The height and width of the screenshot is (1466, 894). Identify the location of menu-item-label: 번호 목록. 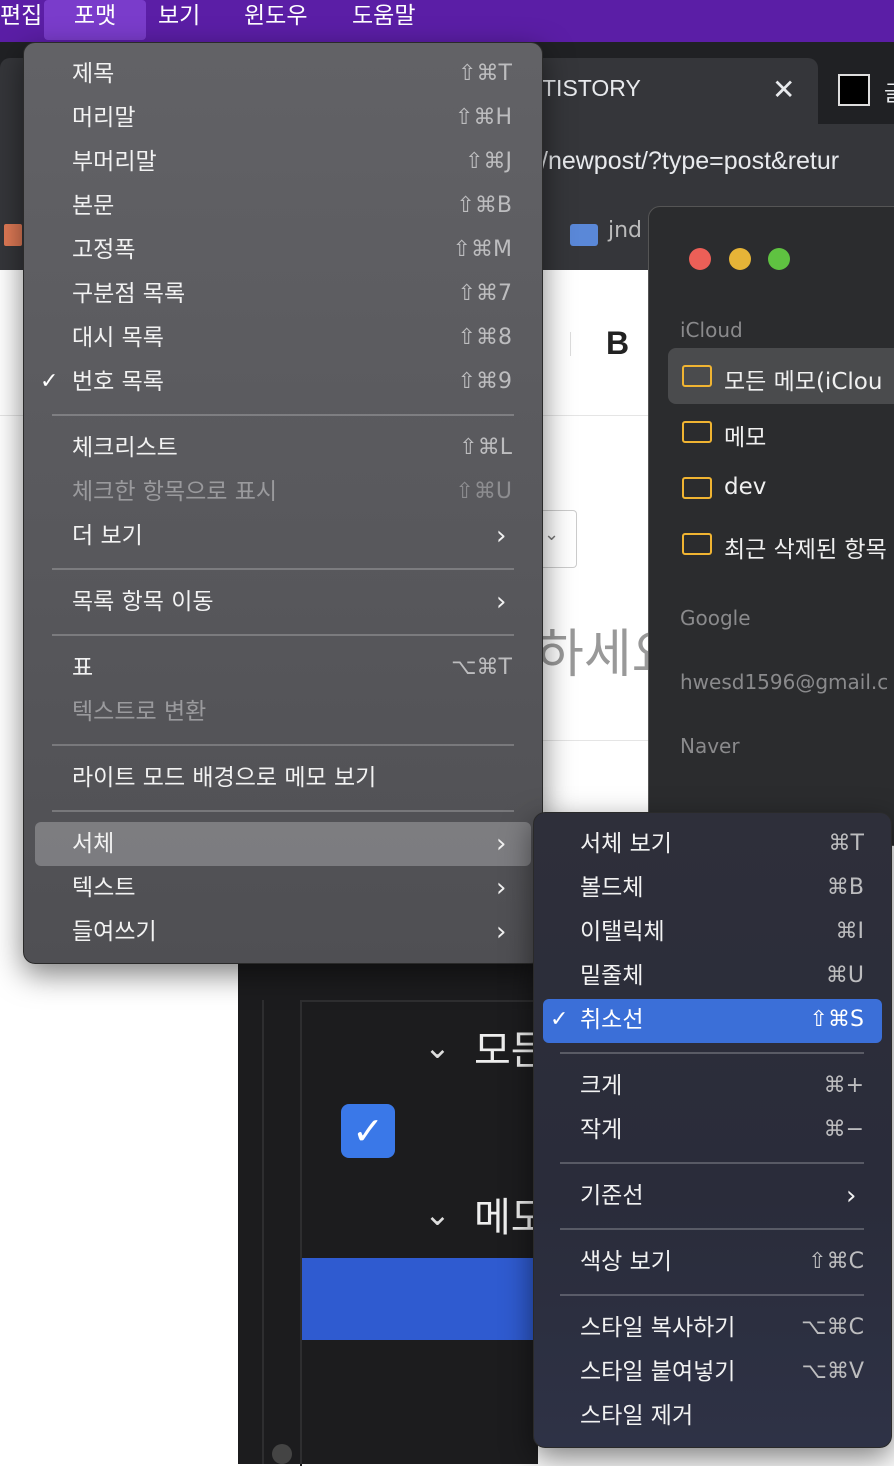
(118, 382).